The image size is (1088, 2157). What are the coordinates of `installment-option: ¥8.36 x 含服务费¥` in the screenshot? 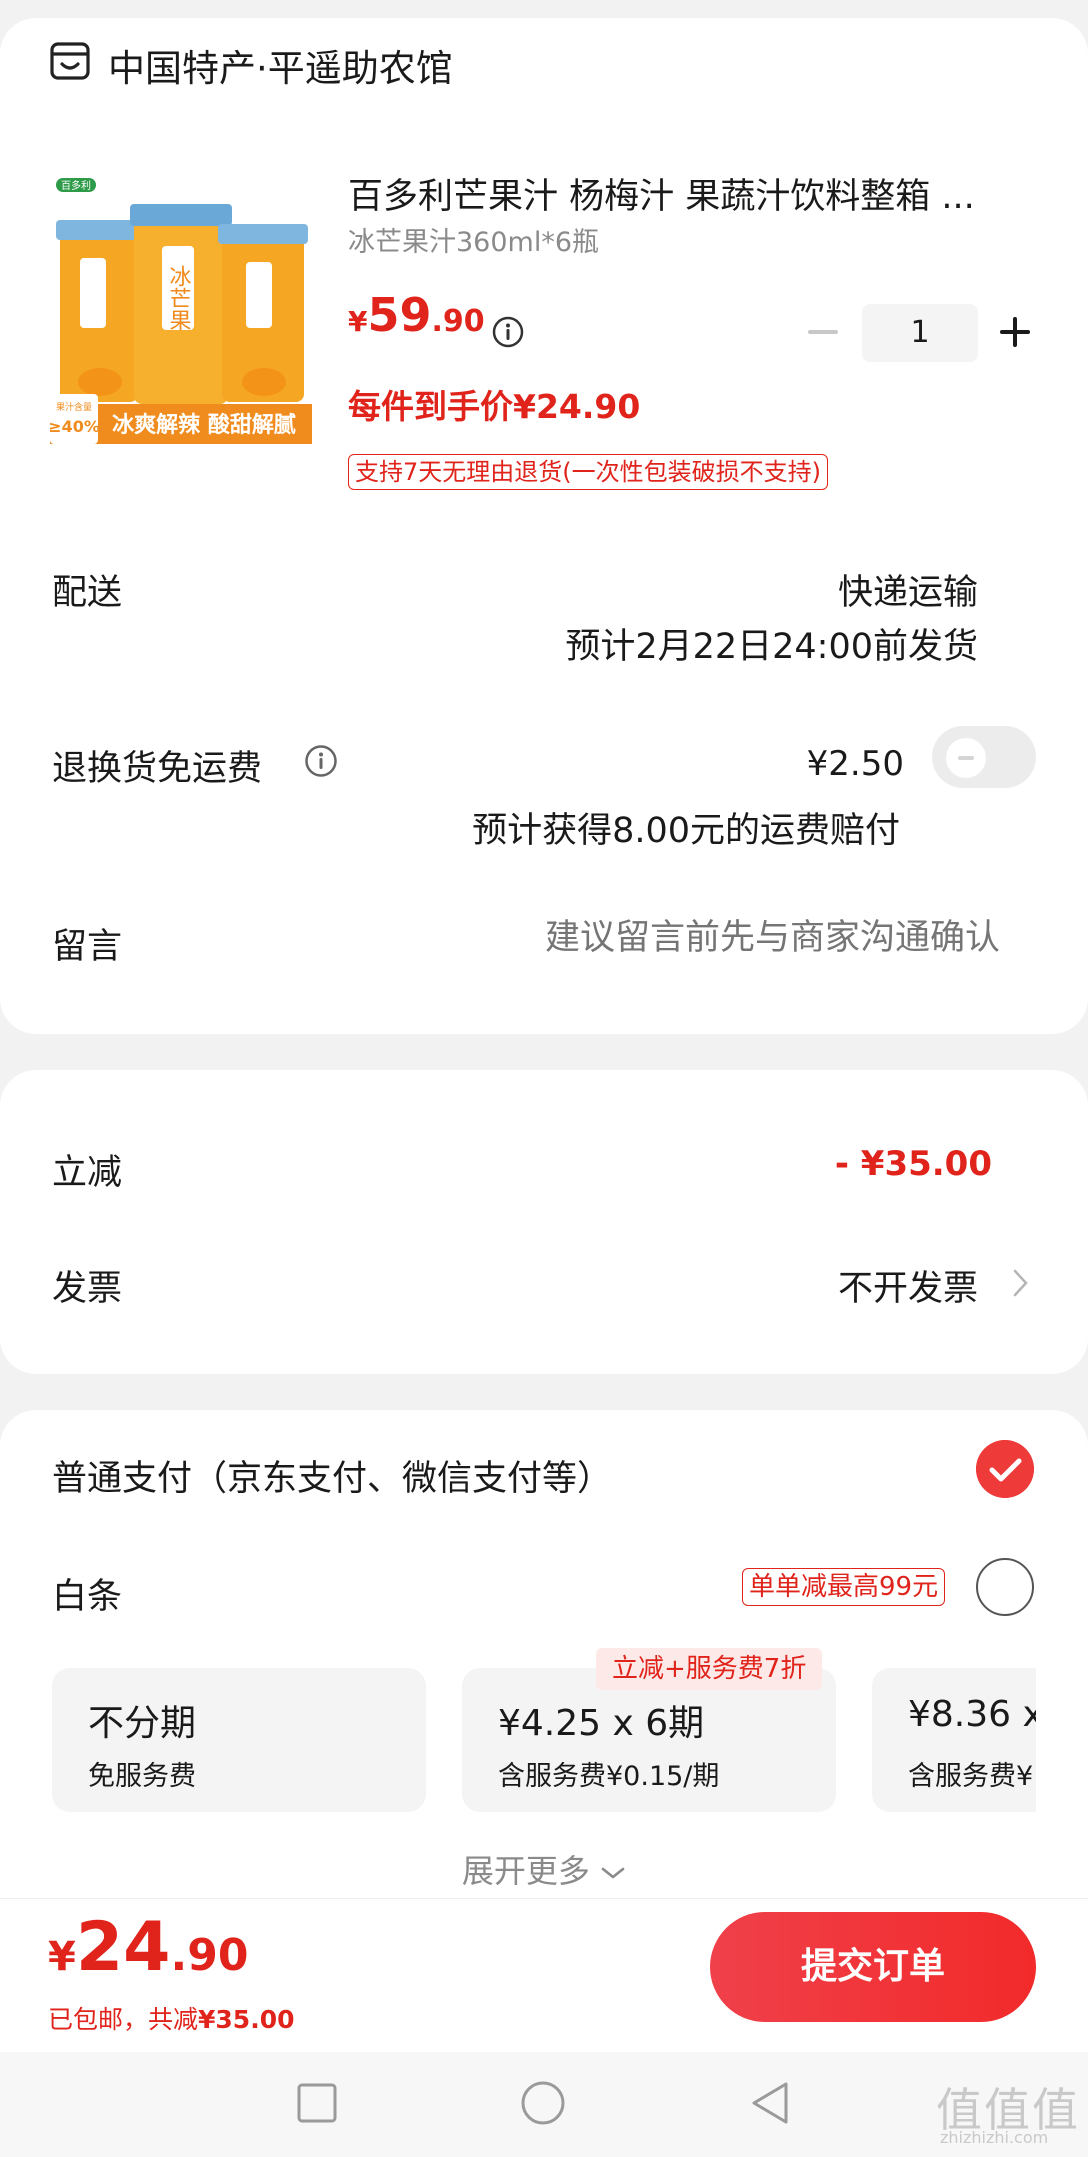 It's located at (954, 1740).